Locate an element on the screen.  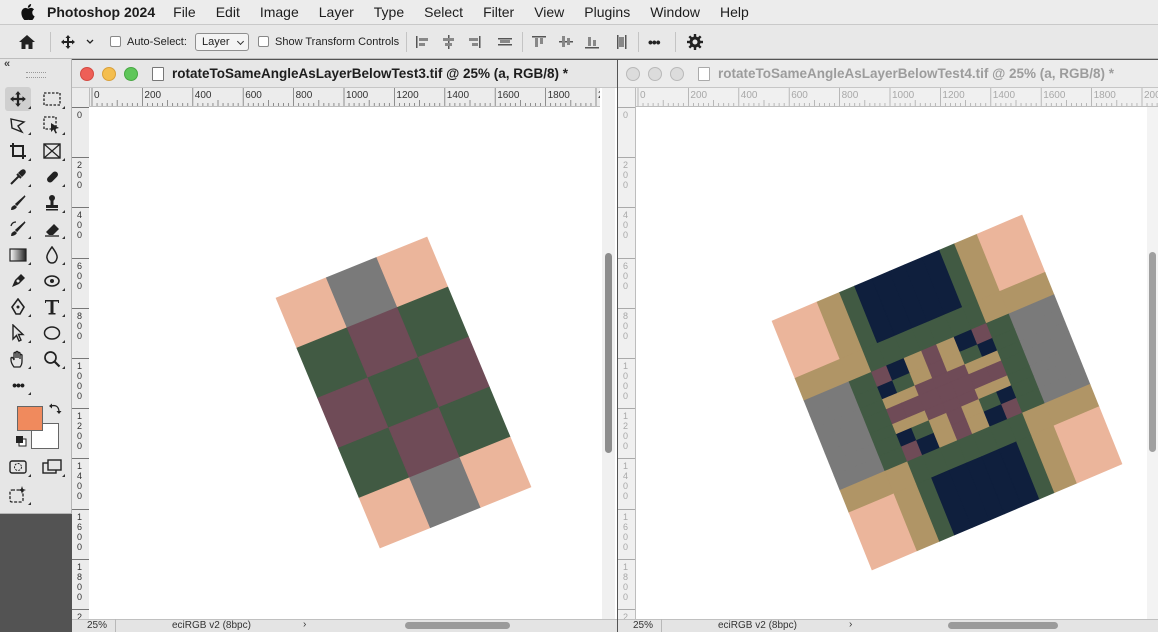
ellipse-tool is located at coordinates (52, 333).